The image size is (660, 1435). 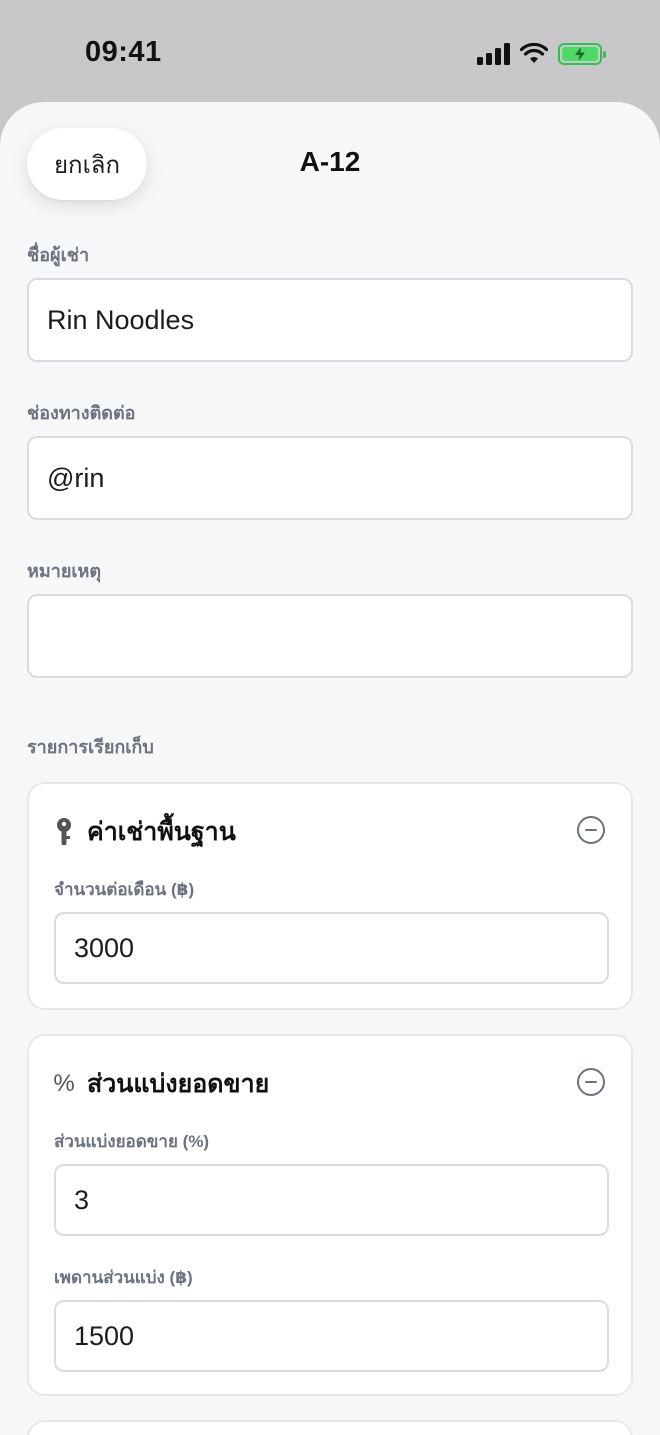 I want to click on charges-section-label: รายการเรียกเก็บ, so click(x=90, y=747).